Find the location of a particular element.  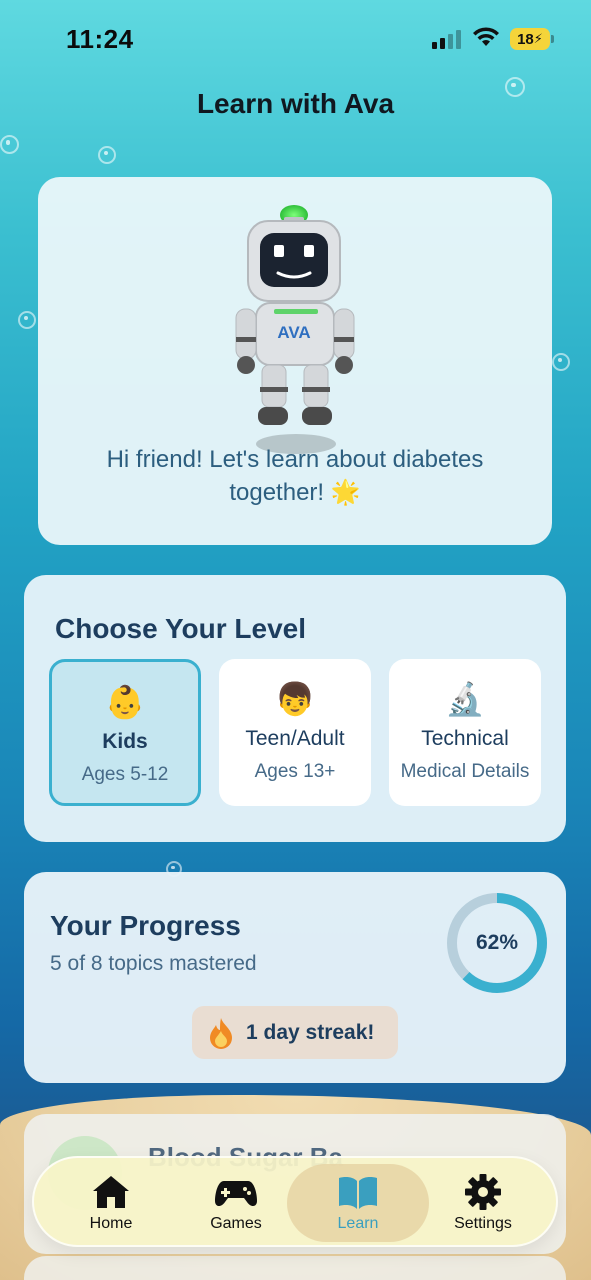

microscope-icon: 🔬 is located at coordinates (465, 699).